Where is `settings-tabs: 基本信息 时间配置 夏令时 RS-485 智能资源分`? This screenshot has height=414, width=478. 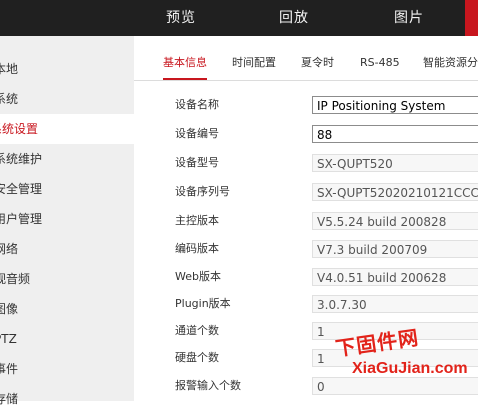 settings-tabs: 基本信息 时间配置 夏令时 RS-485 智能资源分 is located at coordinates (306, 65).